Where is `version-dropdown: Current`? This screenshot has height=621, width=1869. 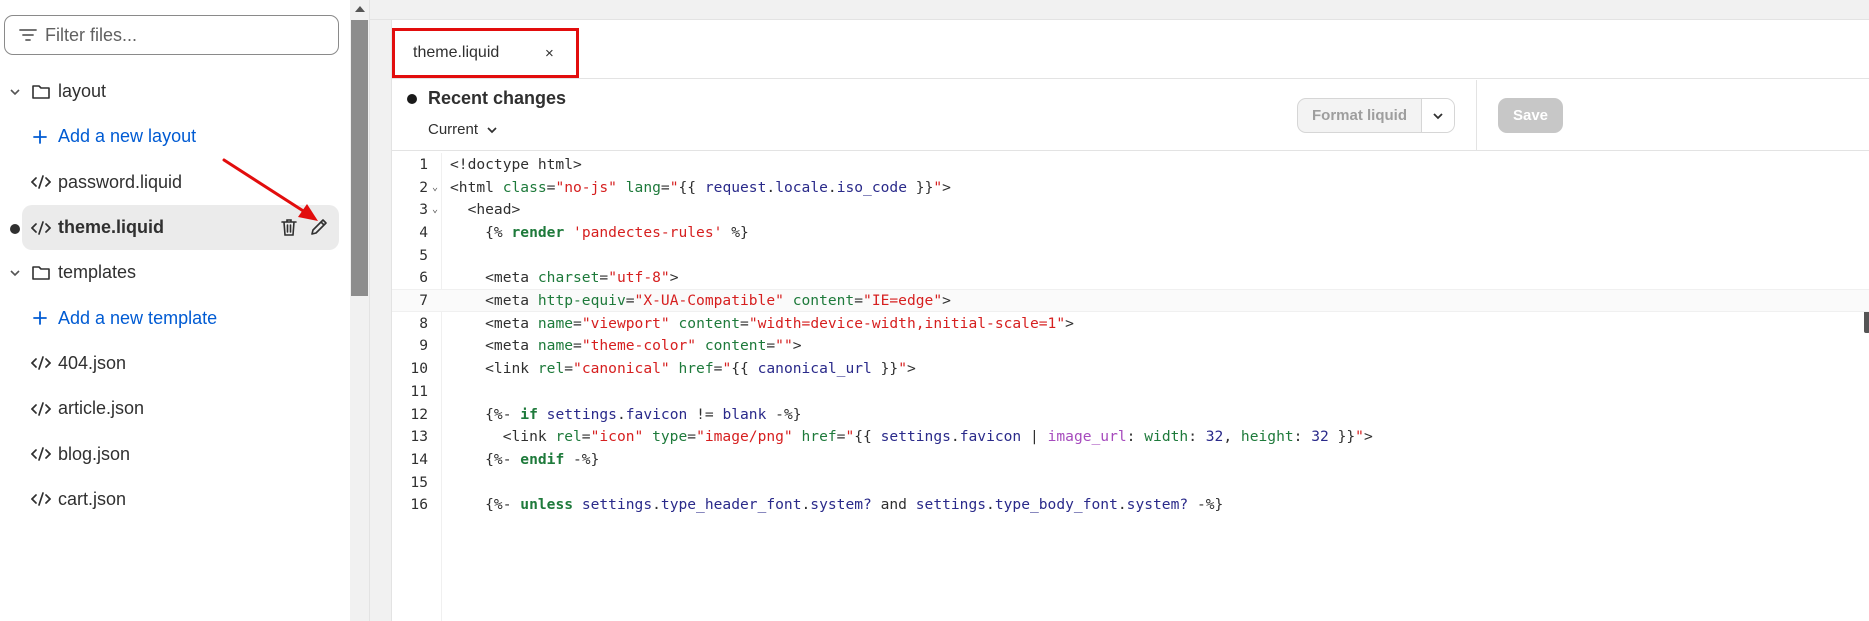
version-dropdown: Current is located at coordinates (463, 129).